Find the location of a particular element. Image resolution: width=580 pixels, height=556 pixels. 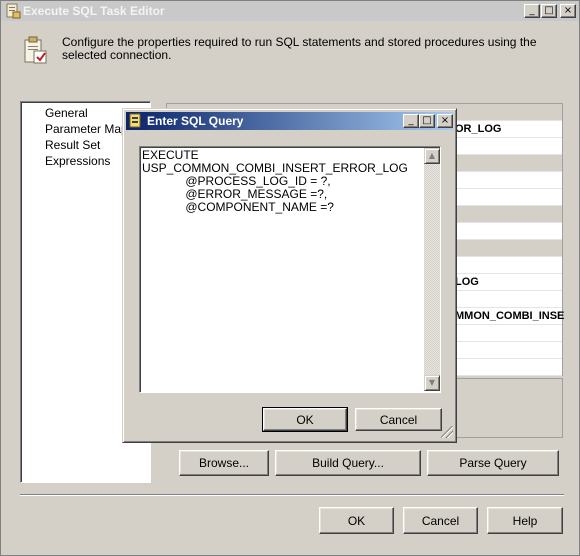

main-minimize-button: _ is located at coordinates (532, 11).